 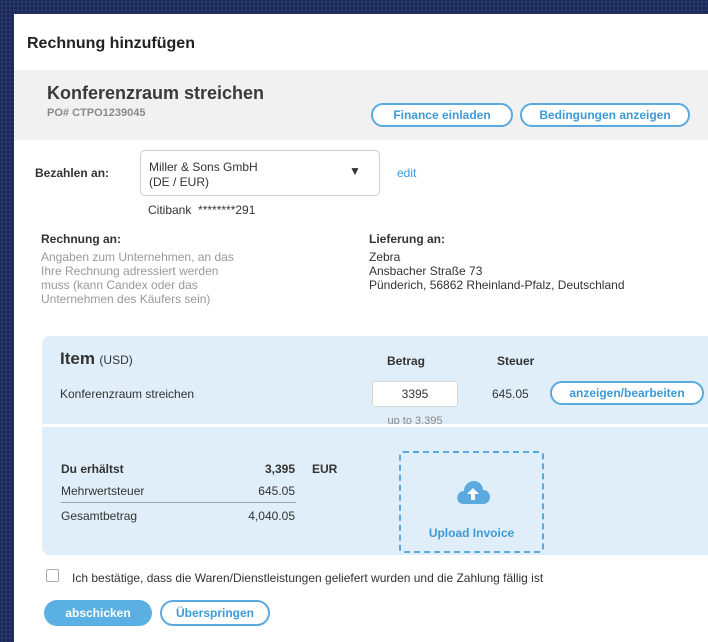 What do you see at coordinates (116, 360) in the screenshot?
I see `item-currency: (USD)` at bounding box center [116, 360].